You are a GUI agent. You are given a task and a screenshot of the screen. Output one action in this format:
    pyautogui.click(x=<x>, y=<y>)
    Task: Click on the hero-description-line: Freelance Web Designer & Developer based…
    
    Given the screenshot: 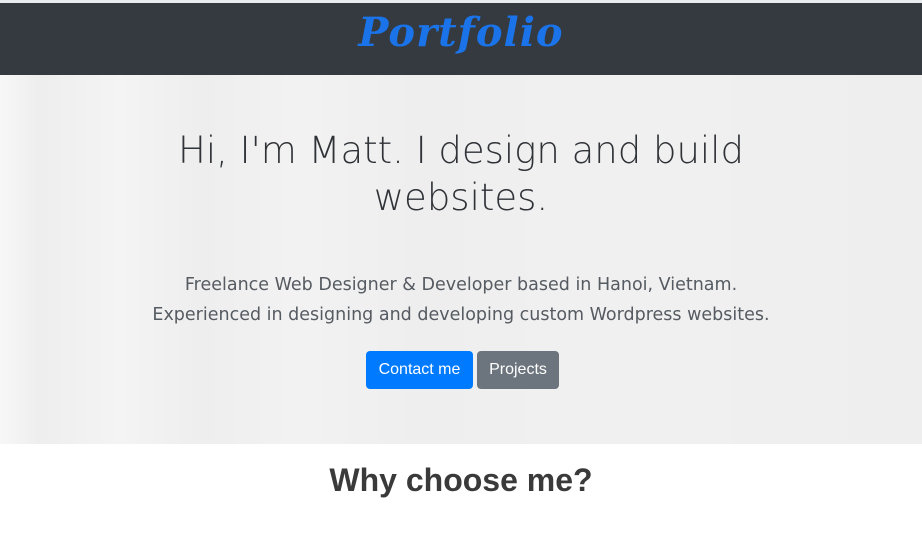 What is the action you would take?
    pyautogui.click(x=461, y=285)
    